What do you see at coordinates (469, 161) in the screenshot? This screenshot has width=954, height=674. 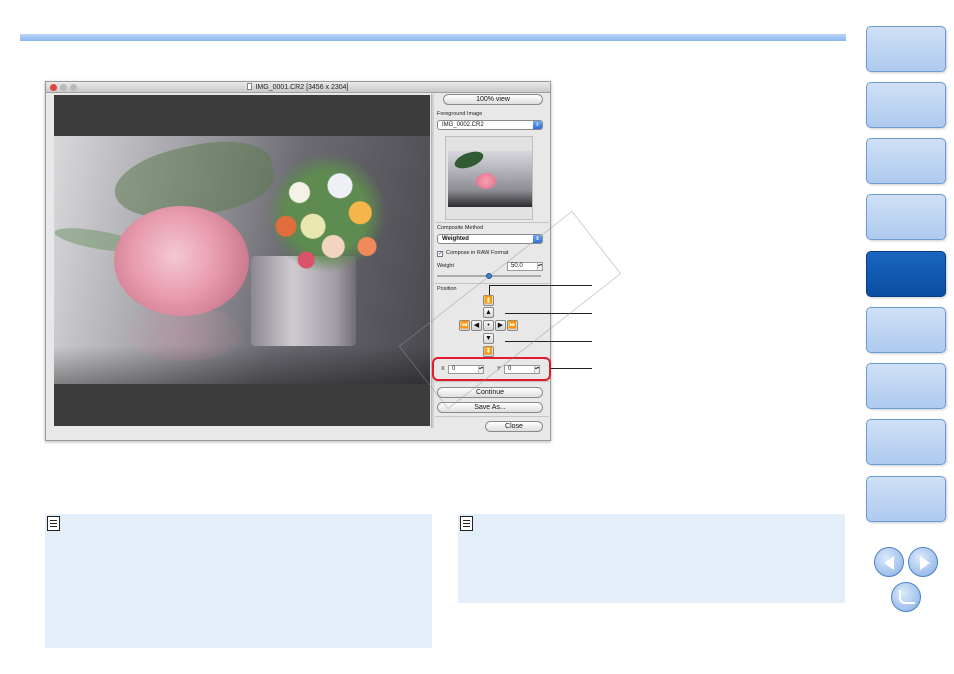 I see `thumbnail-leaf` at bounding box center [469, 161].